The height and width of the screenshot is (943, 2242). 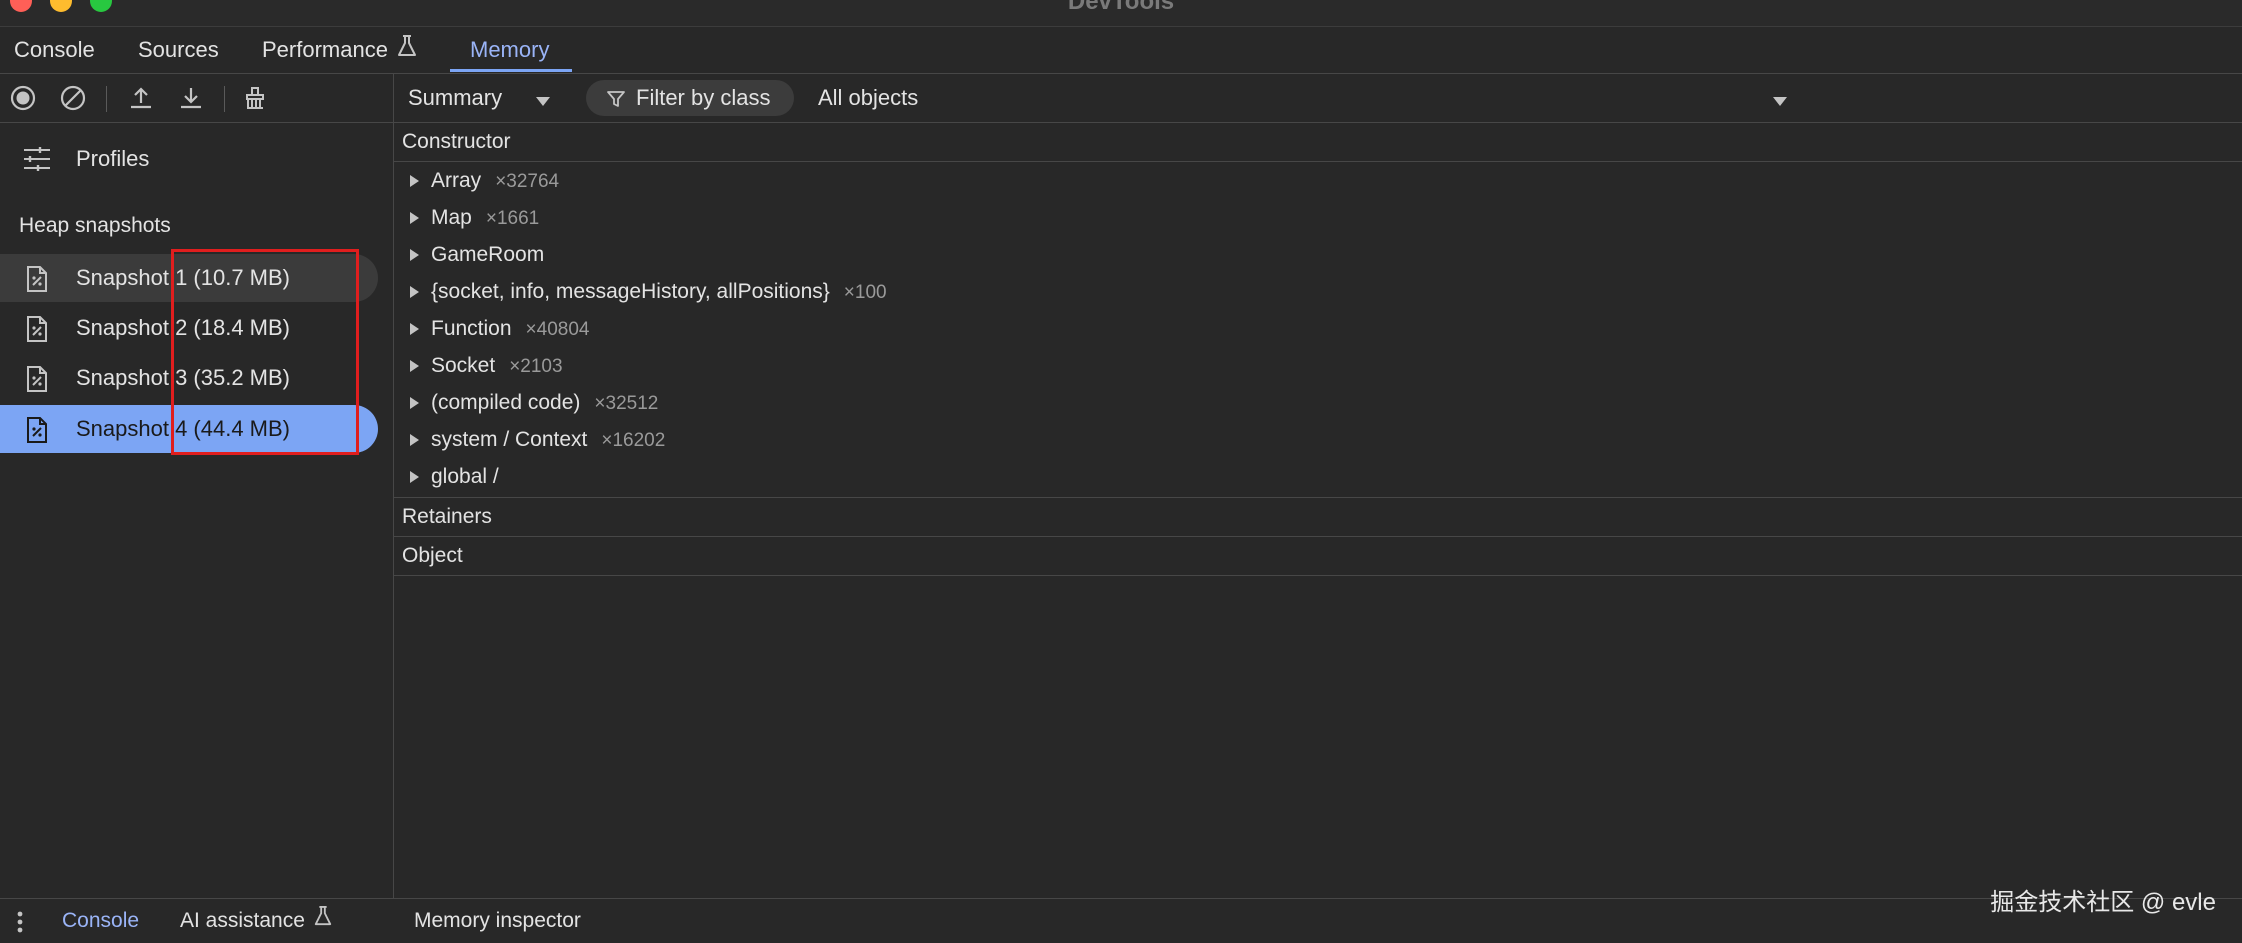 What do you see at coordinates (447, 516) in the screenshot?
I see `retainers-header-label: Retainers` at bounding box center [447, 516].